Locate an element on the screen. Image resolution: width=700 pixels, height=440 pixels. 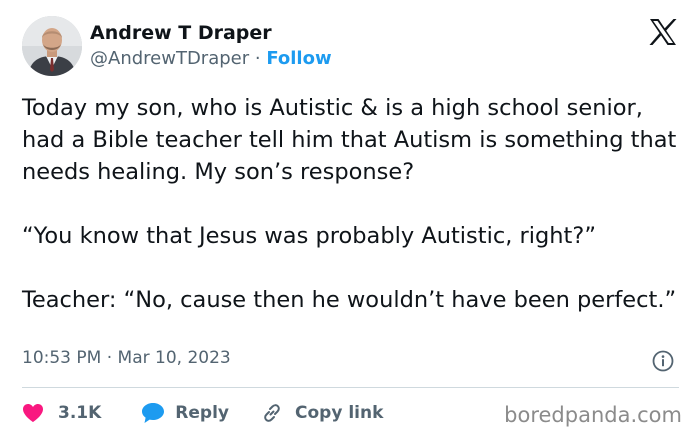
reply-button: Reply is located at coordinates (185, 413).